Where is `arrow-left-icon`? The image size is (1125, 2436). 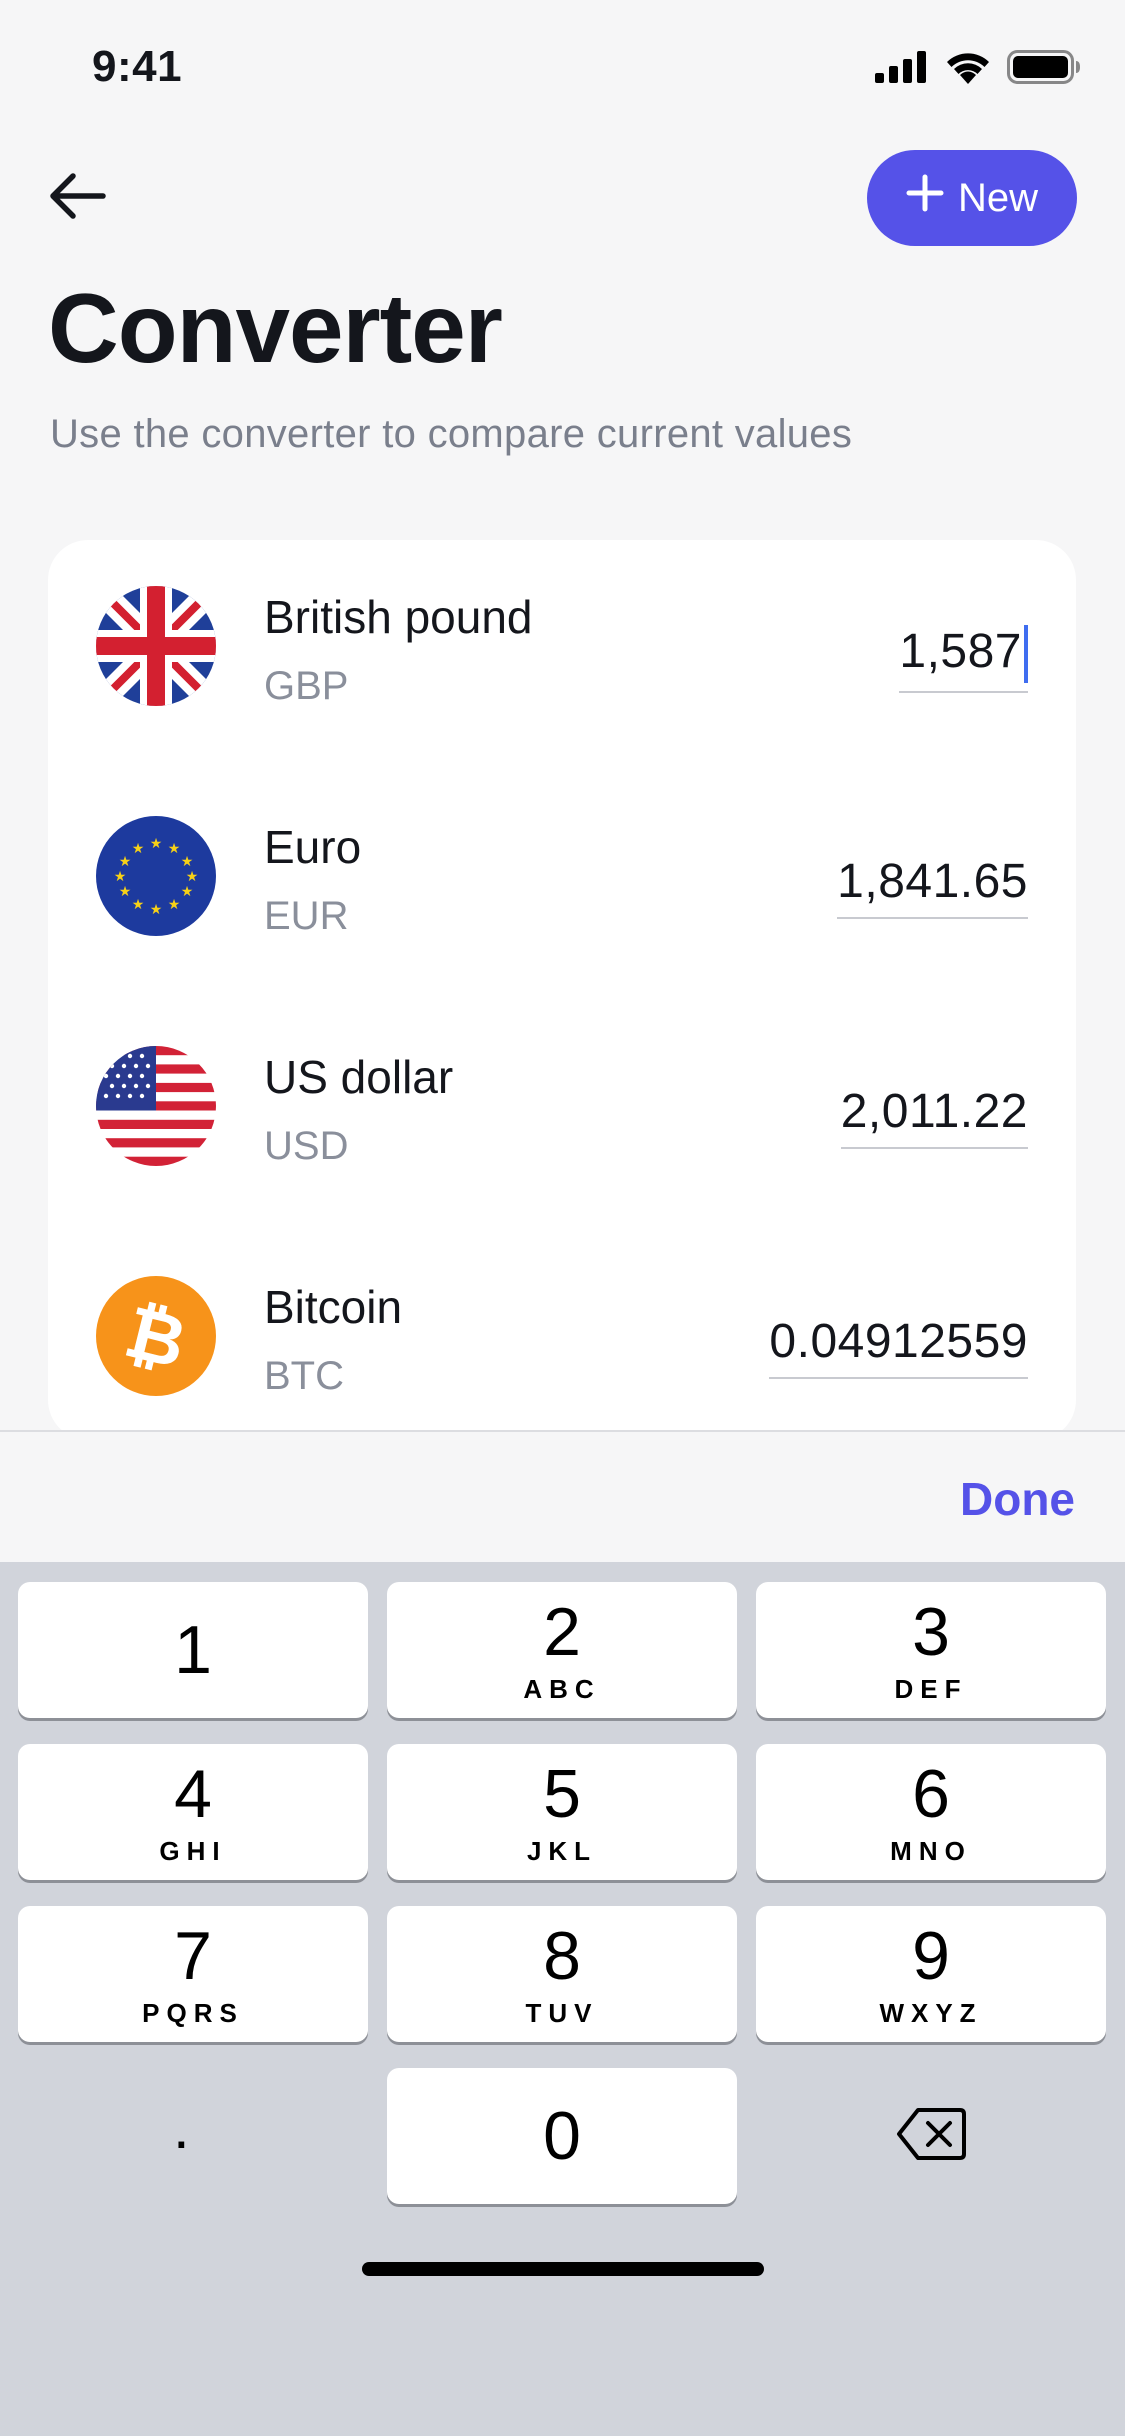 arrow-left-icon is located at coordinates (77, 198).